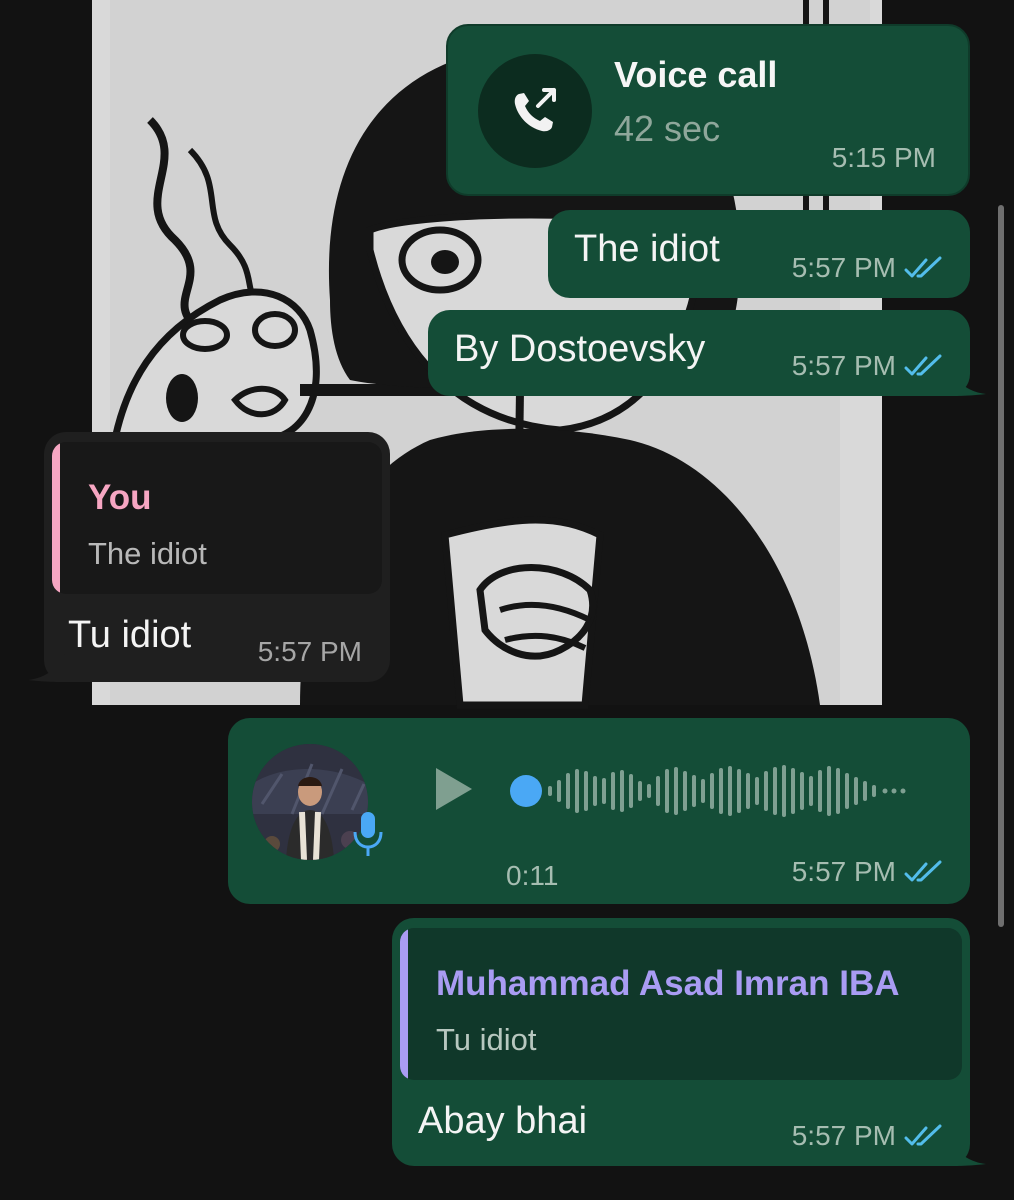 Image resolution: width=1014 pixels, height=1200 pixels. I want to click on voice-duration: 0:11, so click(532, 875).